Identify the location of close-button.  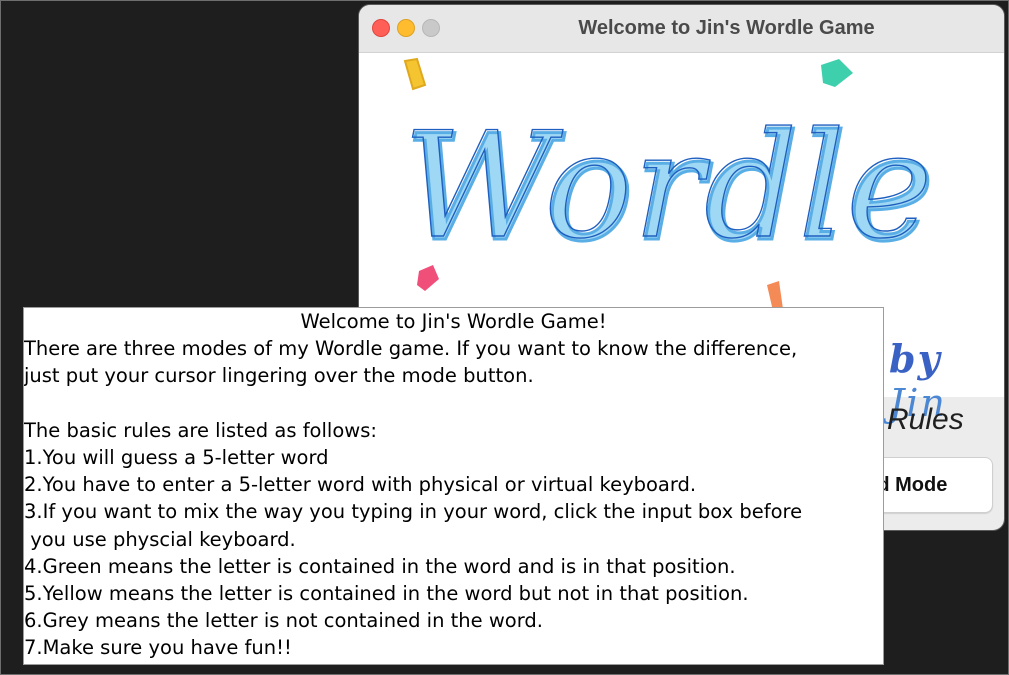
(381, 28).